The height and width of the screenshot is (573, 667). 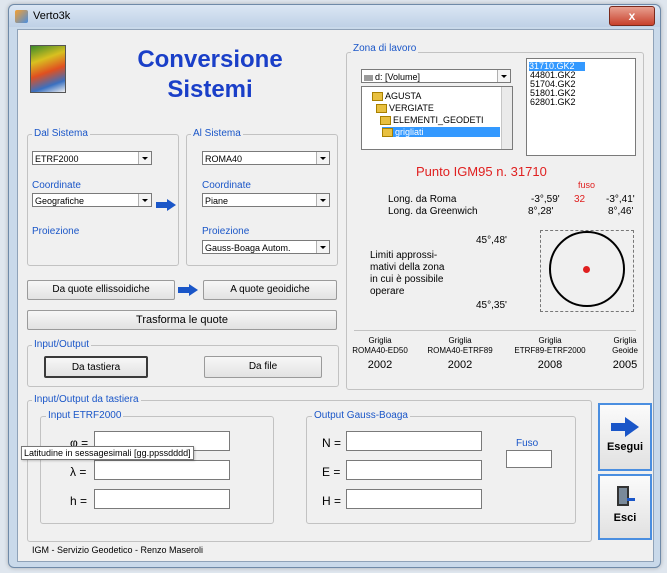 I want to click on esegui-button: Esegui, so click(x=625, y=437).